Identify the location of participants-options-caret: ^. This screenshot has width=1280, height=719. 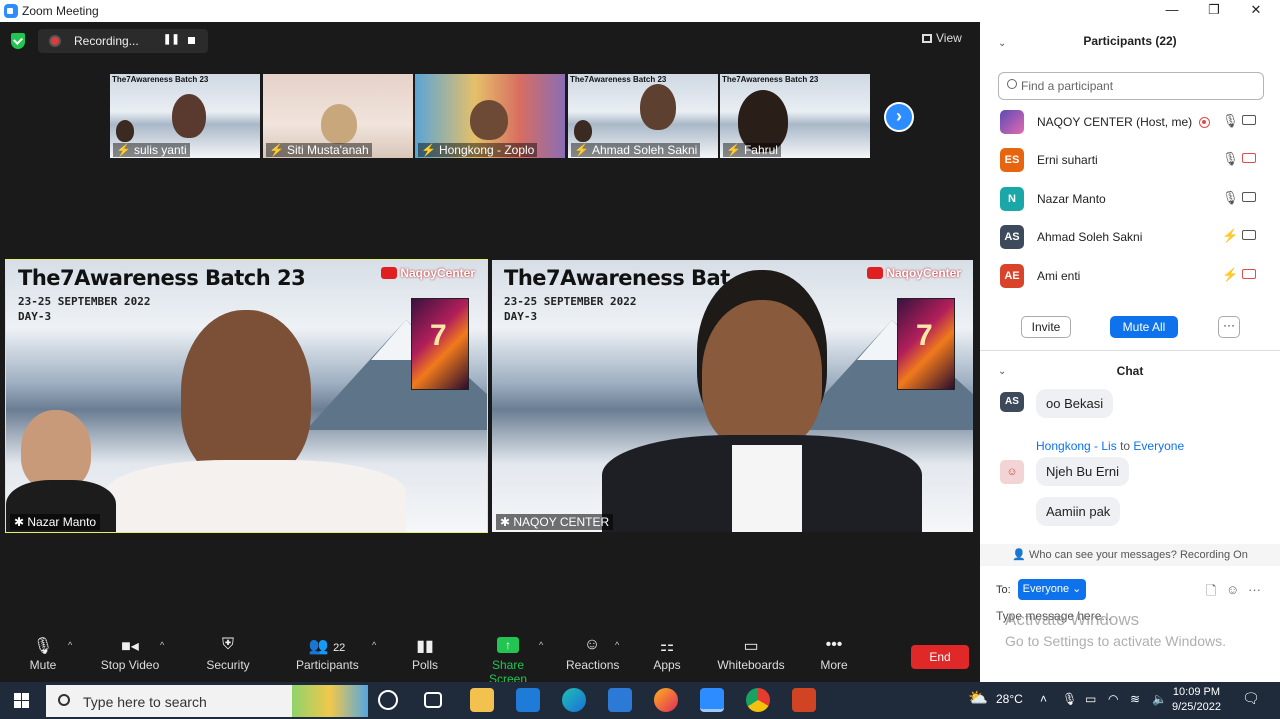
(374, 645).